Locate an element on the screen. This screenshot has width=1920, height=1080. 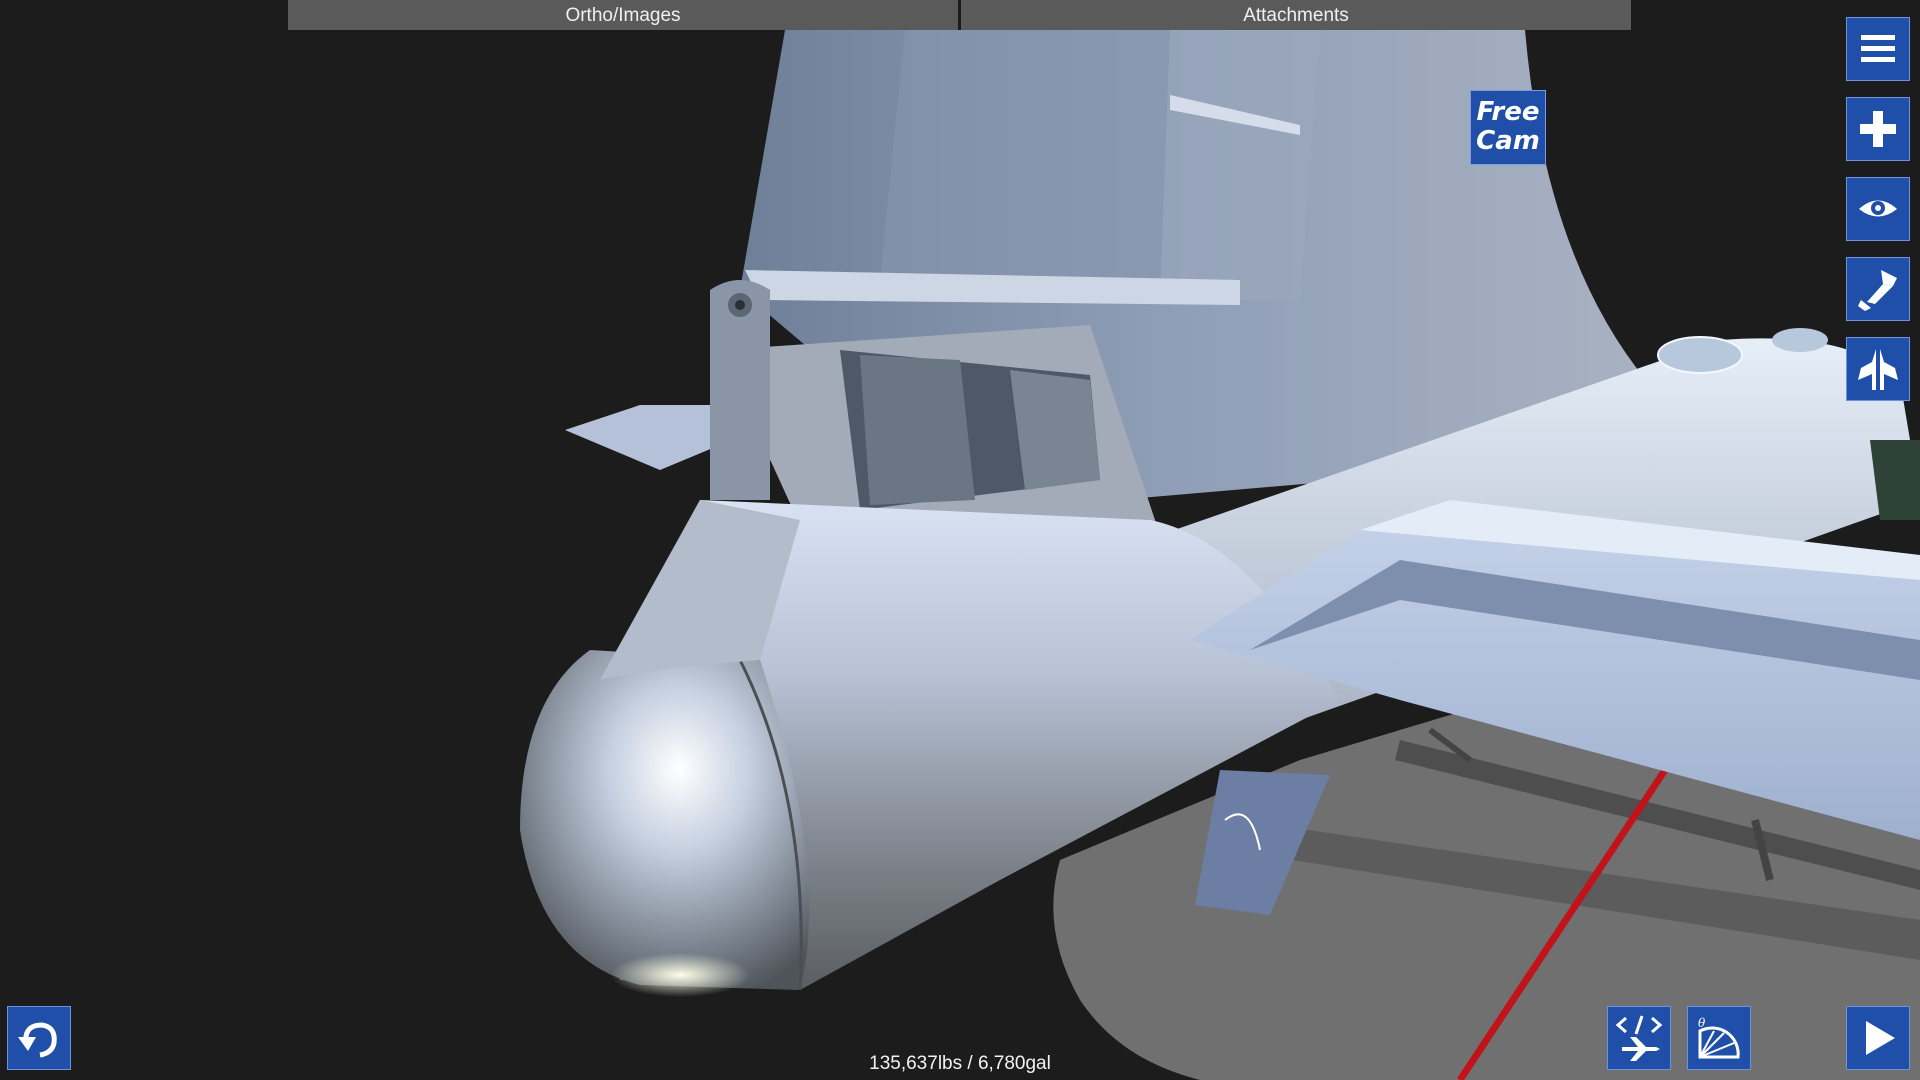
xml-edit-button is located at coordinates (1639, 1038).